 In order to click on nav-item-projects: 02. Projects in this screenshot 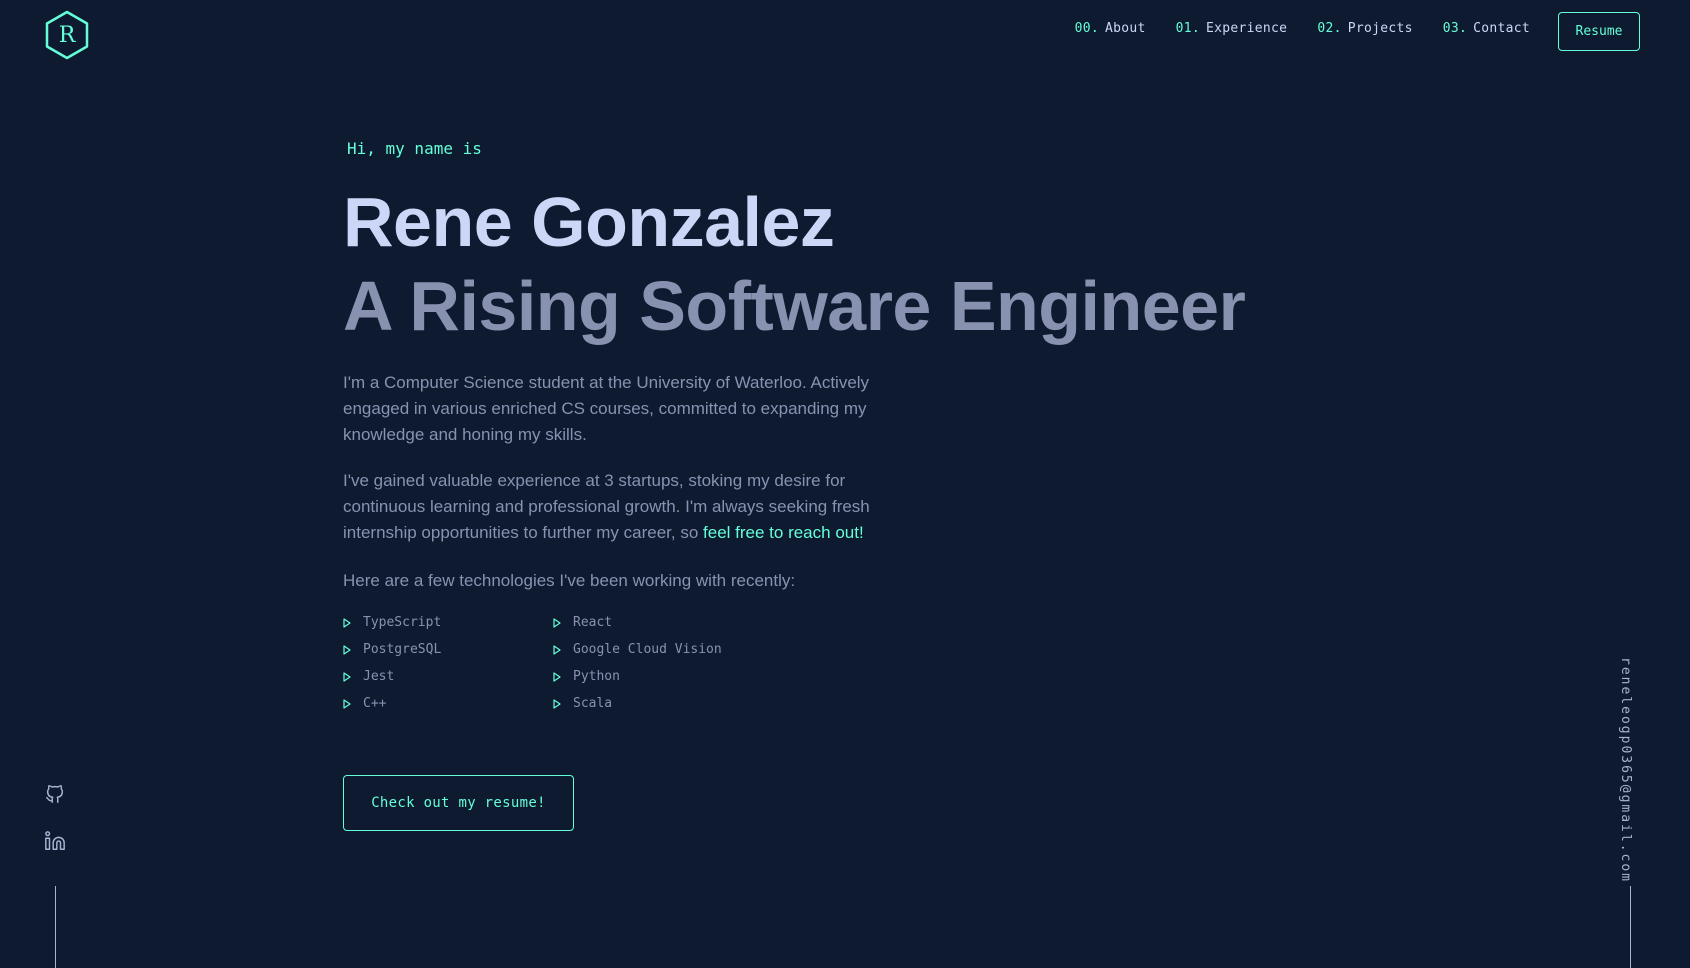, I will do `click(1364, 28)`.